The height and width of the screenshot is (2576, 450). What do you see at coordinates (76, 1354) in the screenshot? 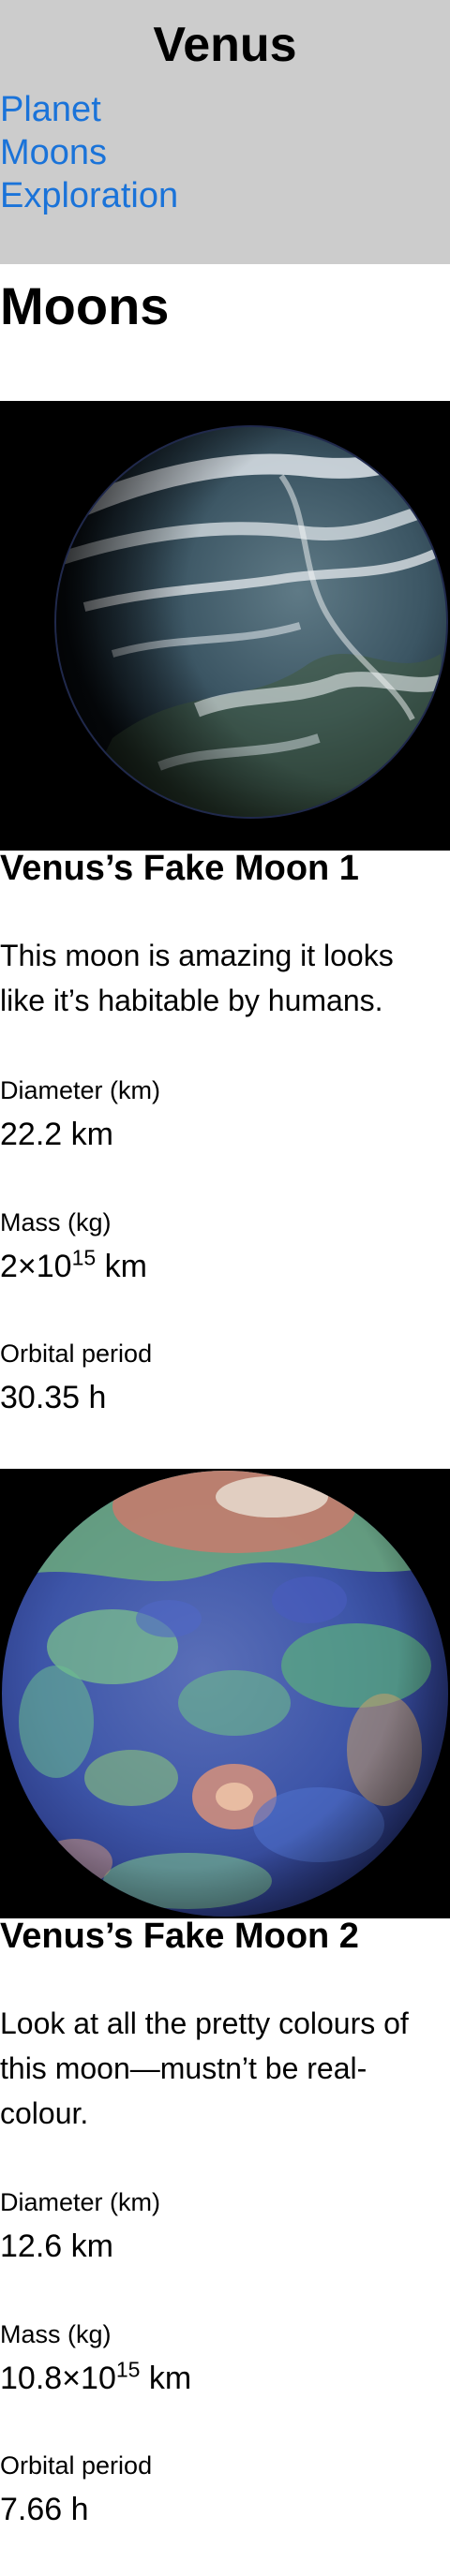
I see `moon-1-period-label: Orbital period` at bounding box center [76, 1354].